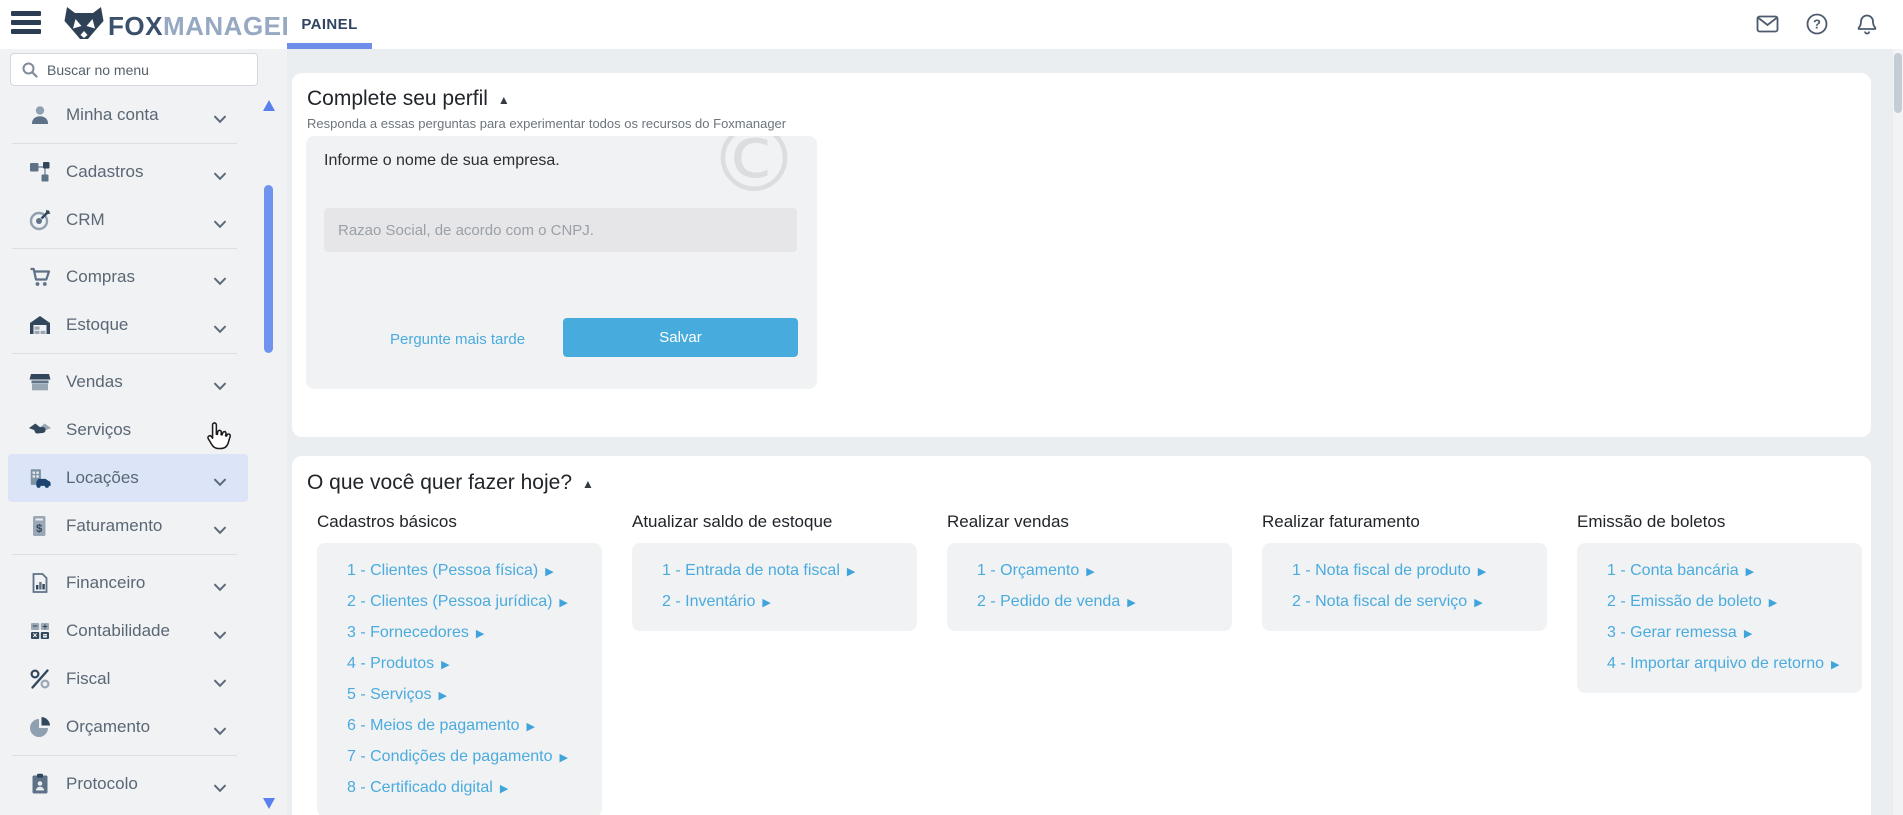  Describe the element at coordinates (40, 172) in the screenshot. I see `sitemap-icon` at that location.